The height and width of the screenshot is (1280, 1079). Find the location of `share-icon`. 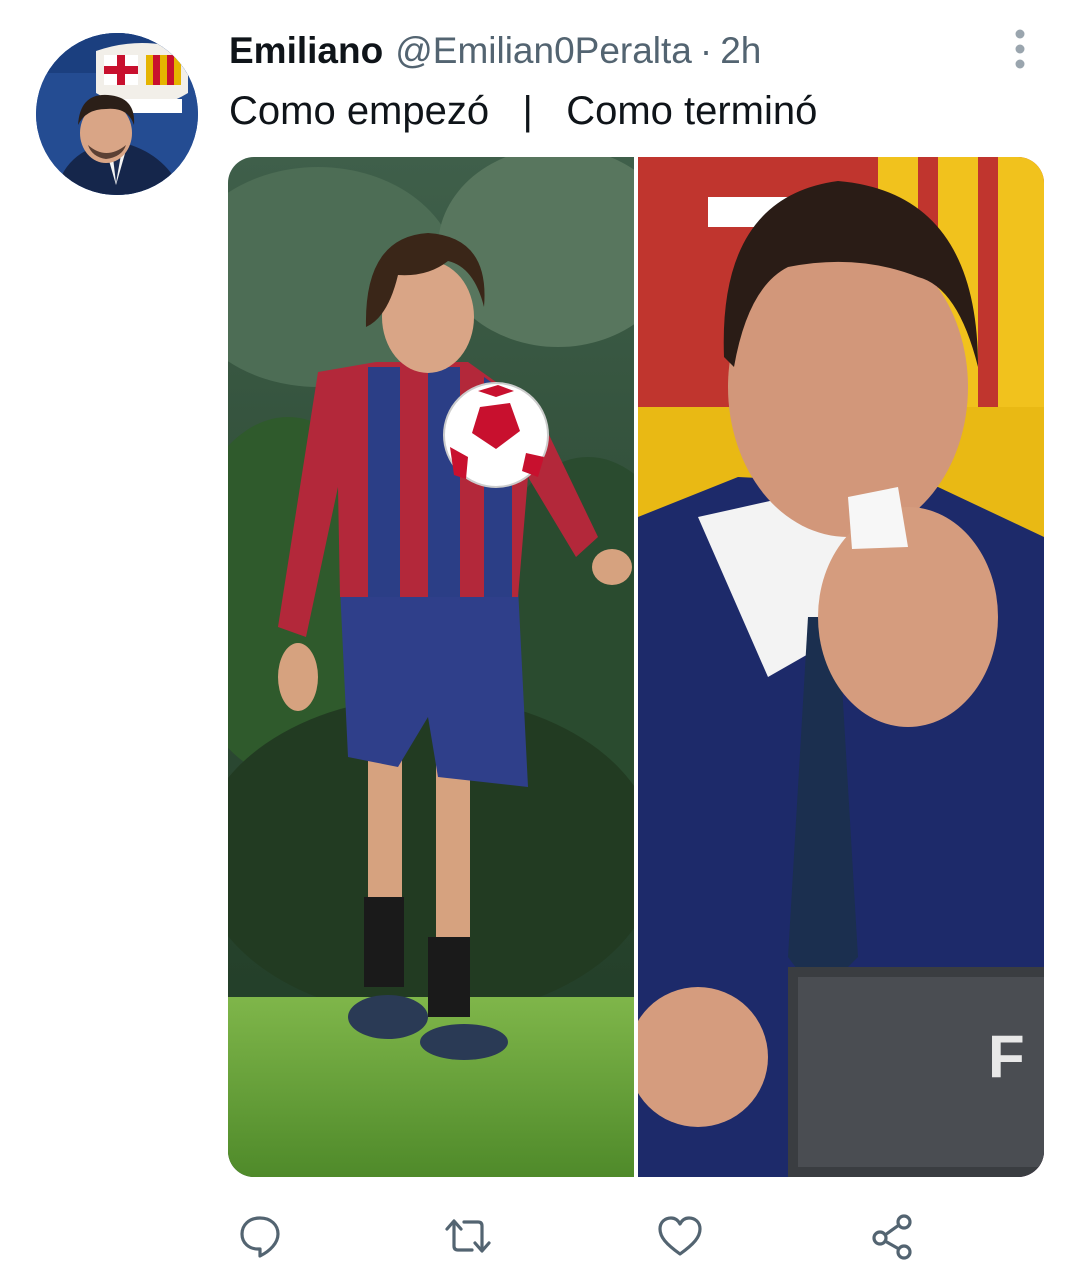

share-icon is located at coordinates (892, 1237).